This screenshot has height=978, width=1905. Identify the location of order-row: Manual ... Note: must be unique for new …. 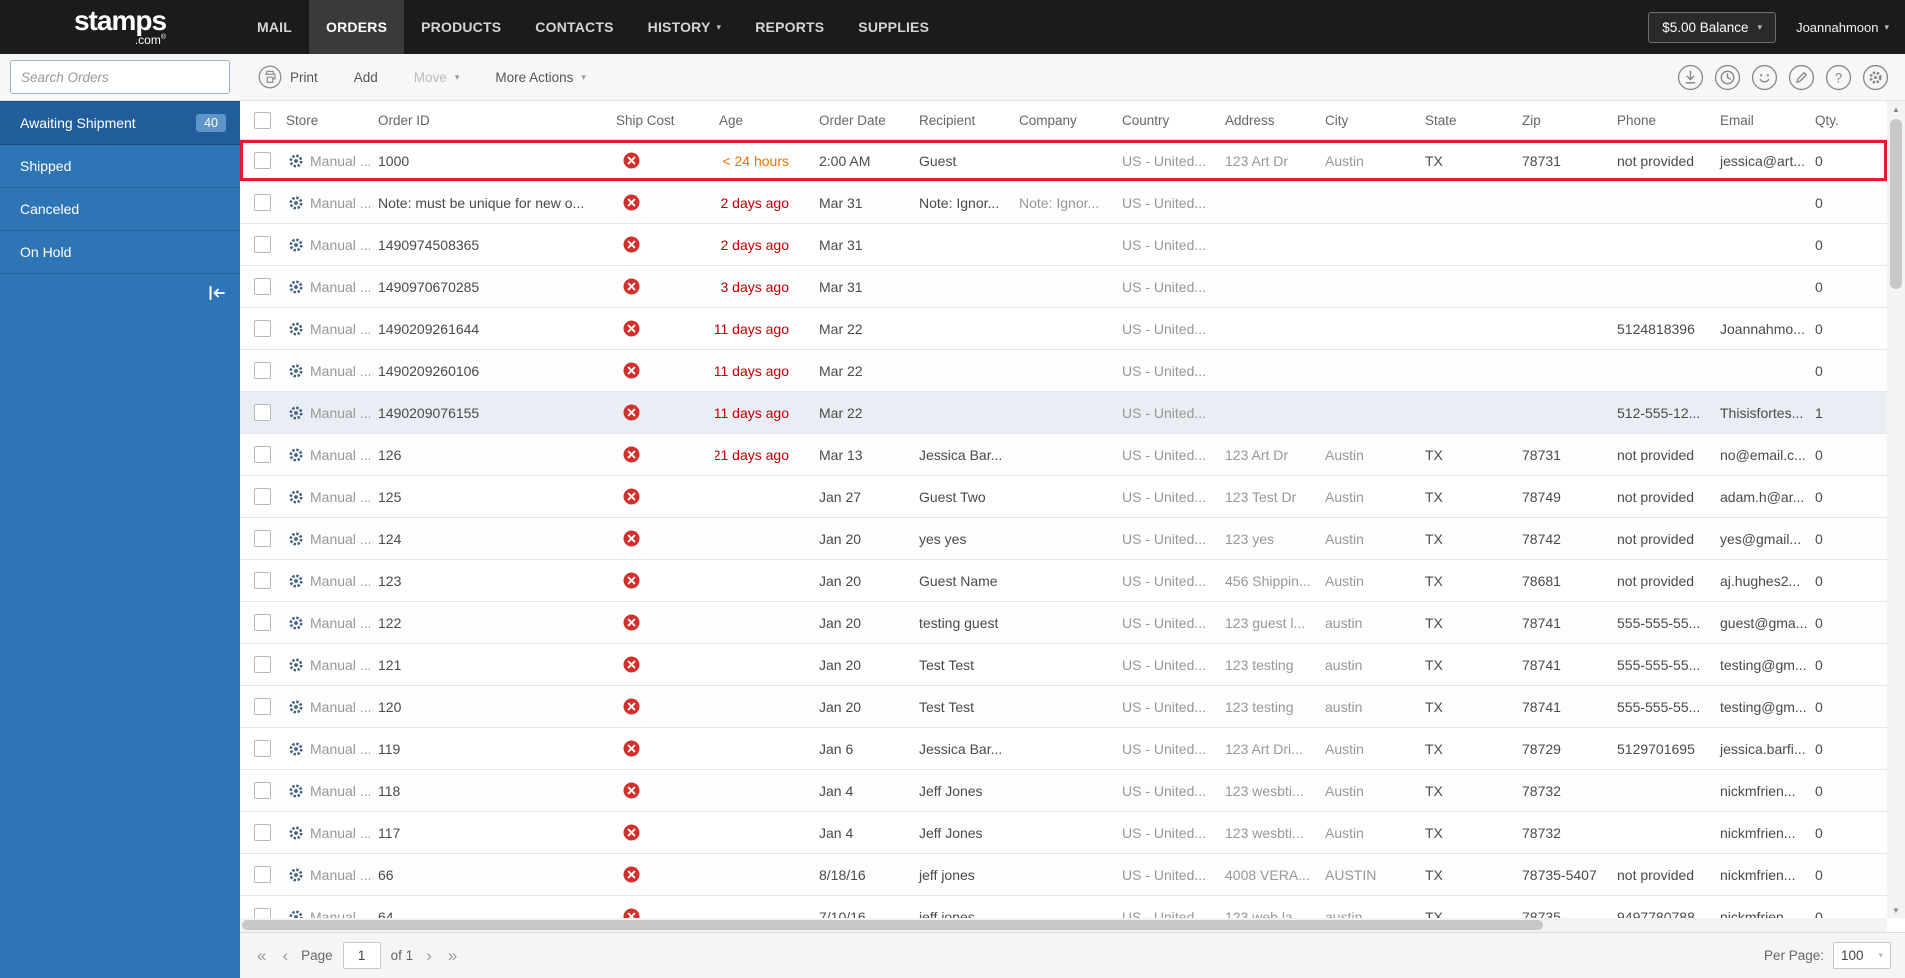
(1063, 203).